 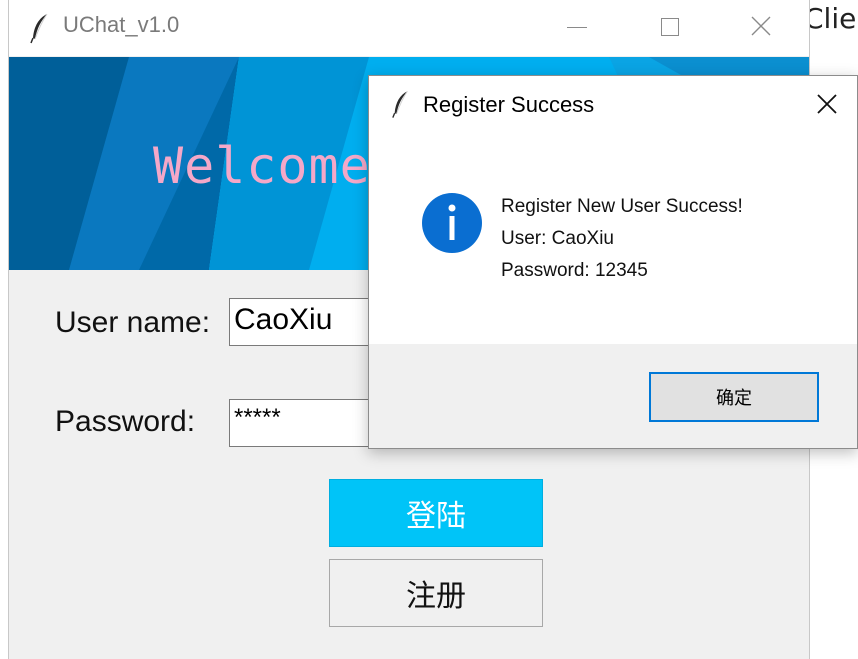 What do you see at coordinates (557, 238) in the screenshot?
I see `dialog-message-line: User: CaoXiu` at bounding box center [557, 238].